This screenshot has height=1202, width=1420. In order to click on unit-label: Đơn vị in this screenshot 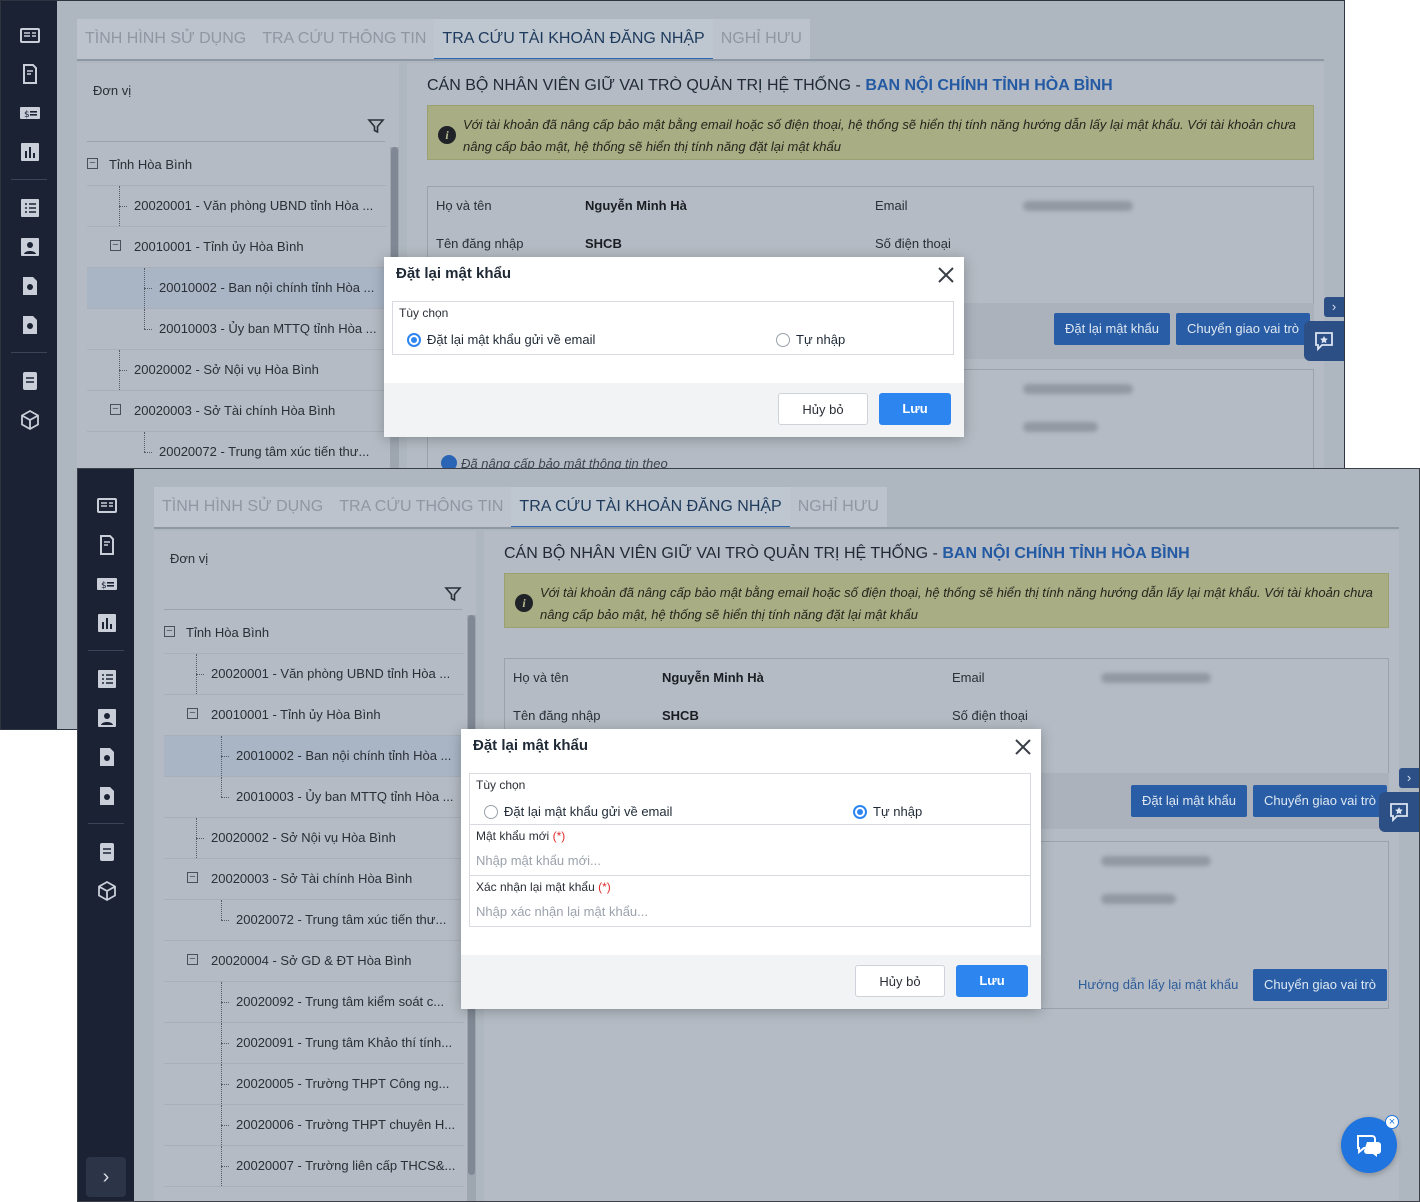, I will do `click(112, 90)`.